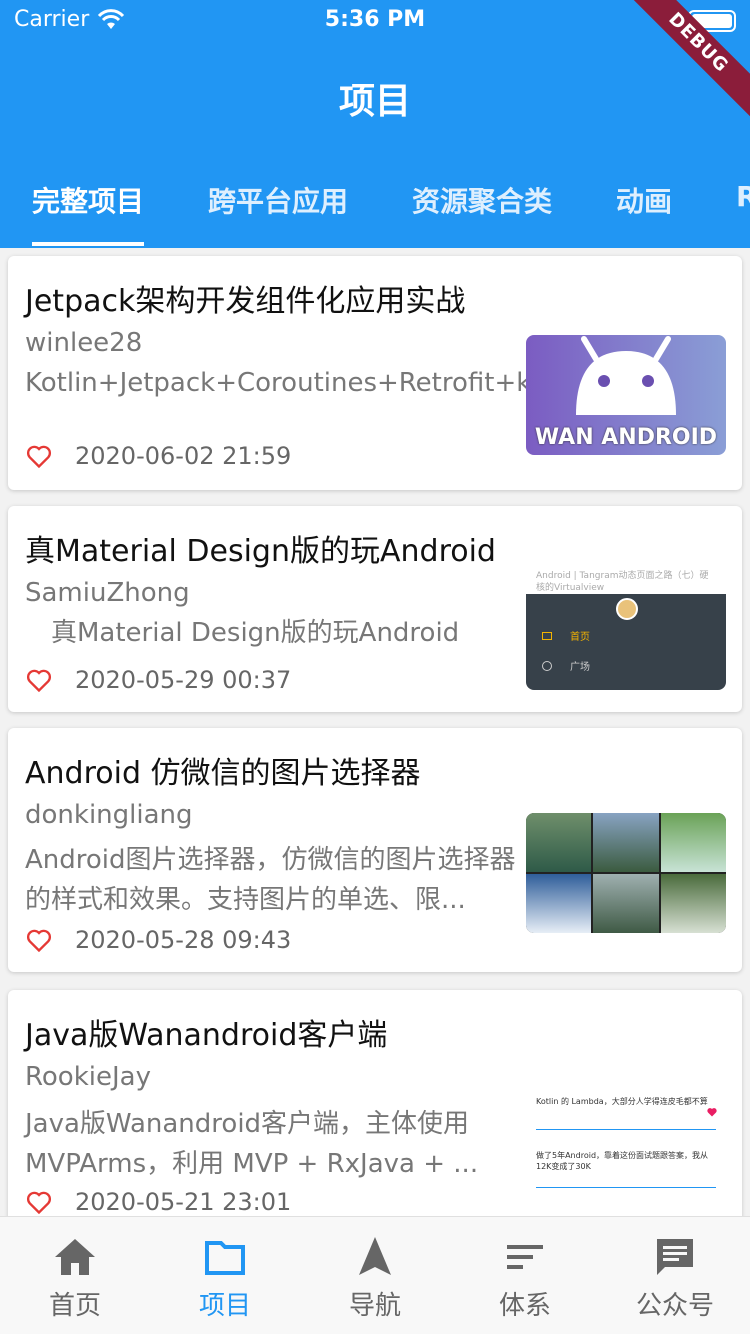 The image size is (750, 1334). I want to click on folder-icon, so click(225, 1258).